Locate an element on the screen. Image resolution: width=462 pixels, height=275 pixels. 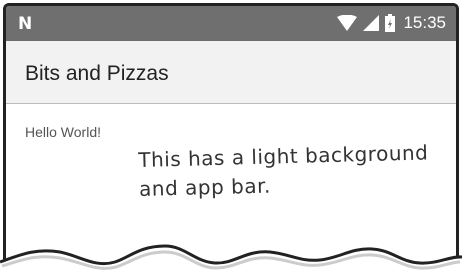
status-time: 15:35 is located at coordinates (424, 22).